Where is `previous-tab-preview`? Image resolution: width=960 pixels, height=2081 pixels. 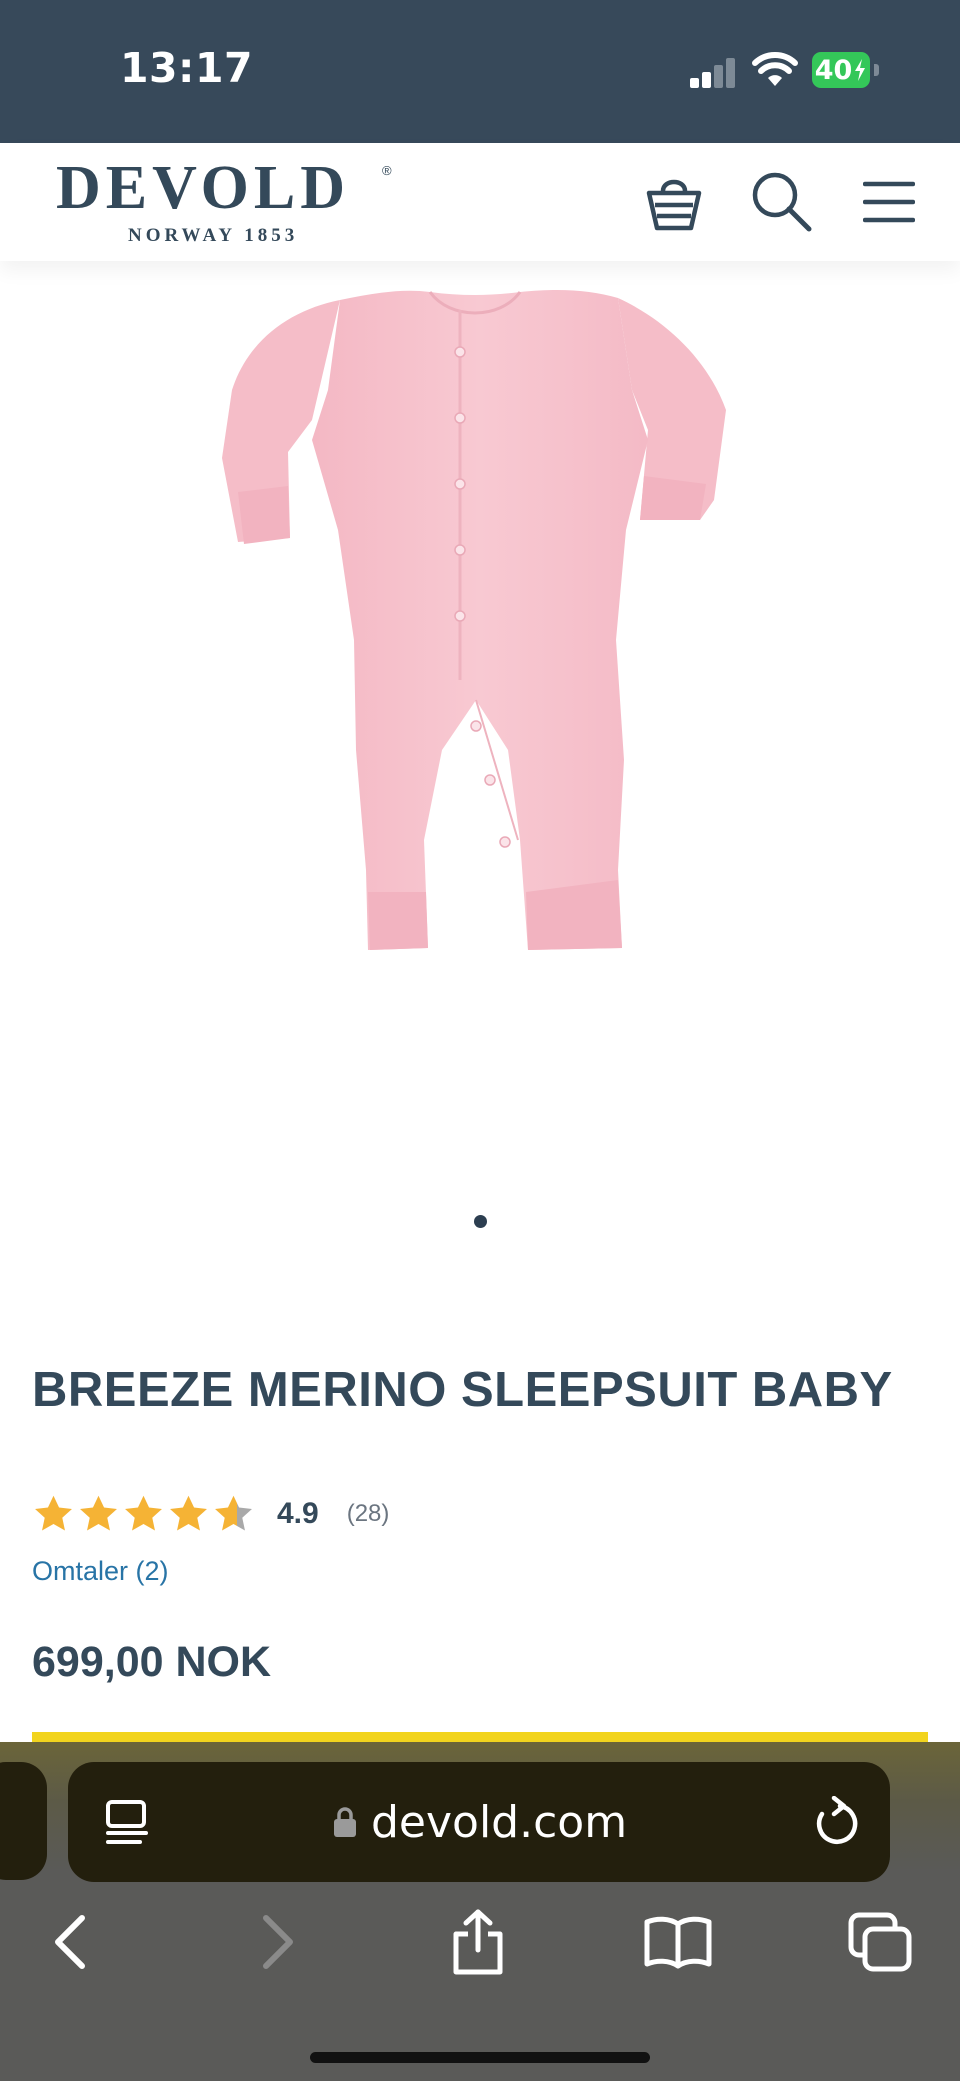 previous-tab-preview is located at coordinates (23, 1821).